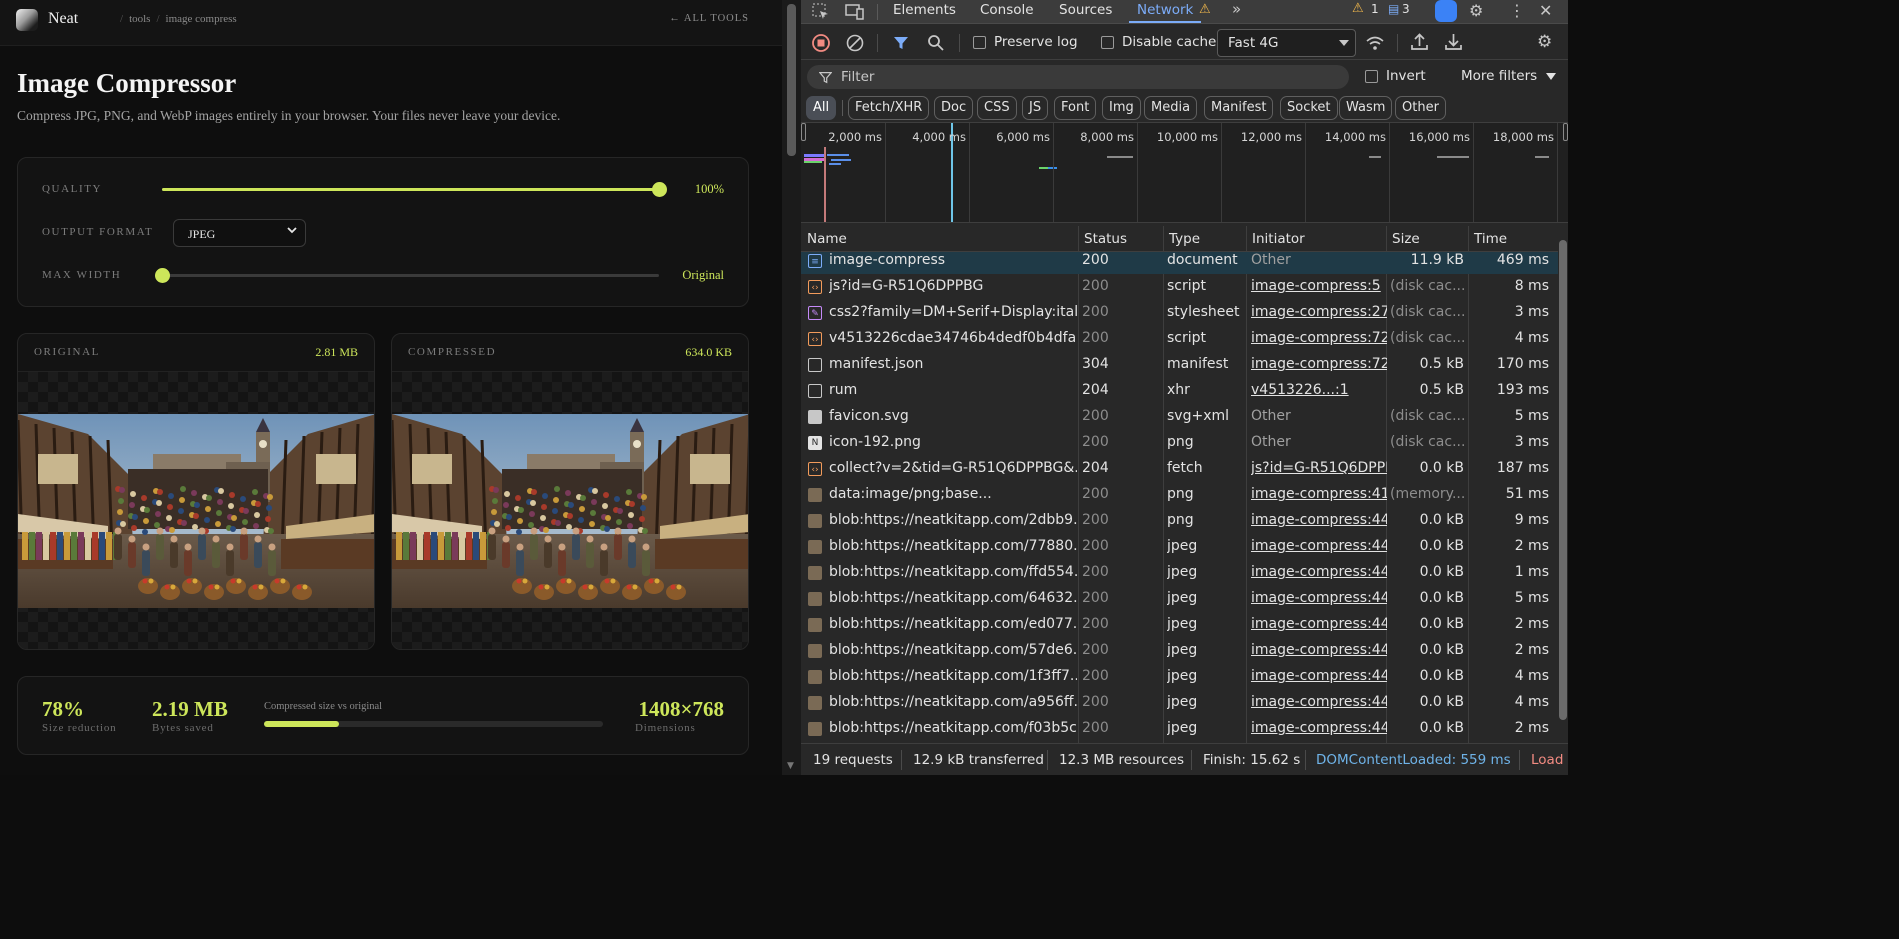 The image size is (1899, 939). What do you see at coordinates (1551, 76) in the screenshot?
I see `more-filters-arrow-icon` at bounding box center [1551, 76].